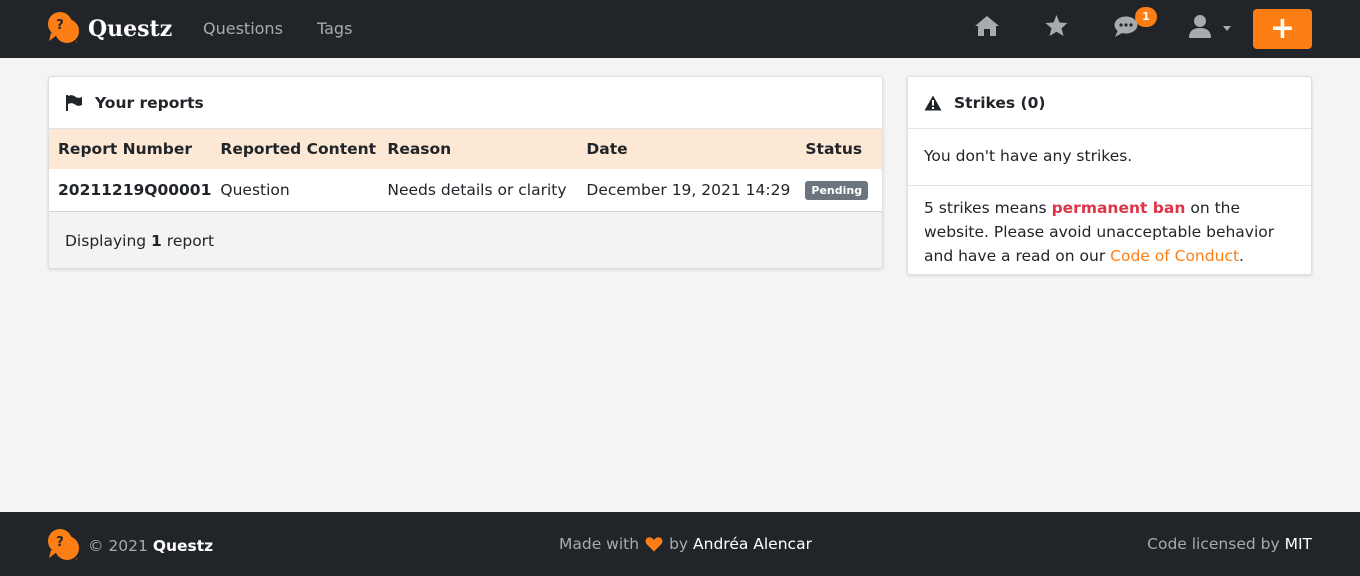 This screenshot has height=576, width=1360. What do you see at coordinates (654, 544) in the screenshot?
I see `heart-icon` at bounding box center [654, 544].